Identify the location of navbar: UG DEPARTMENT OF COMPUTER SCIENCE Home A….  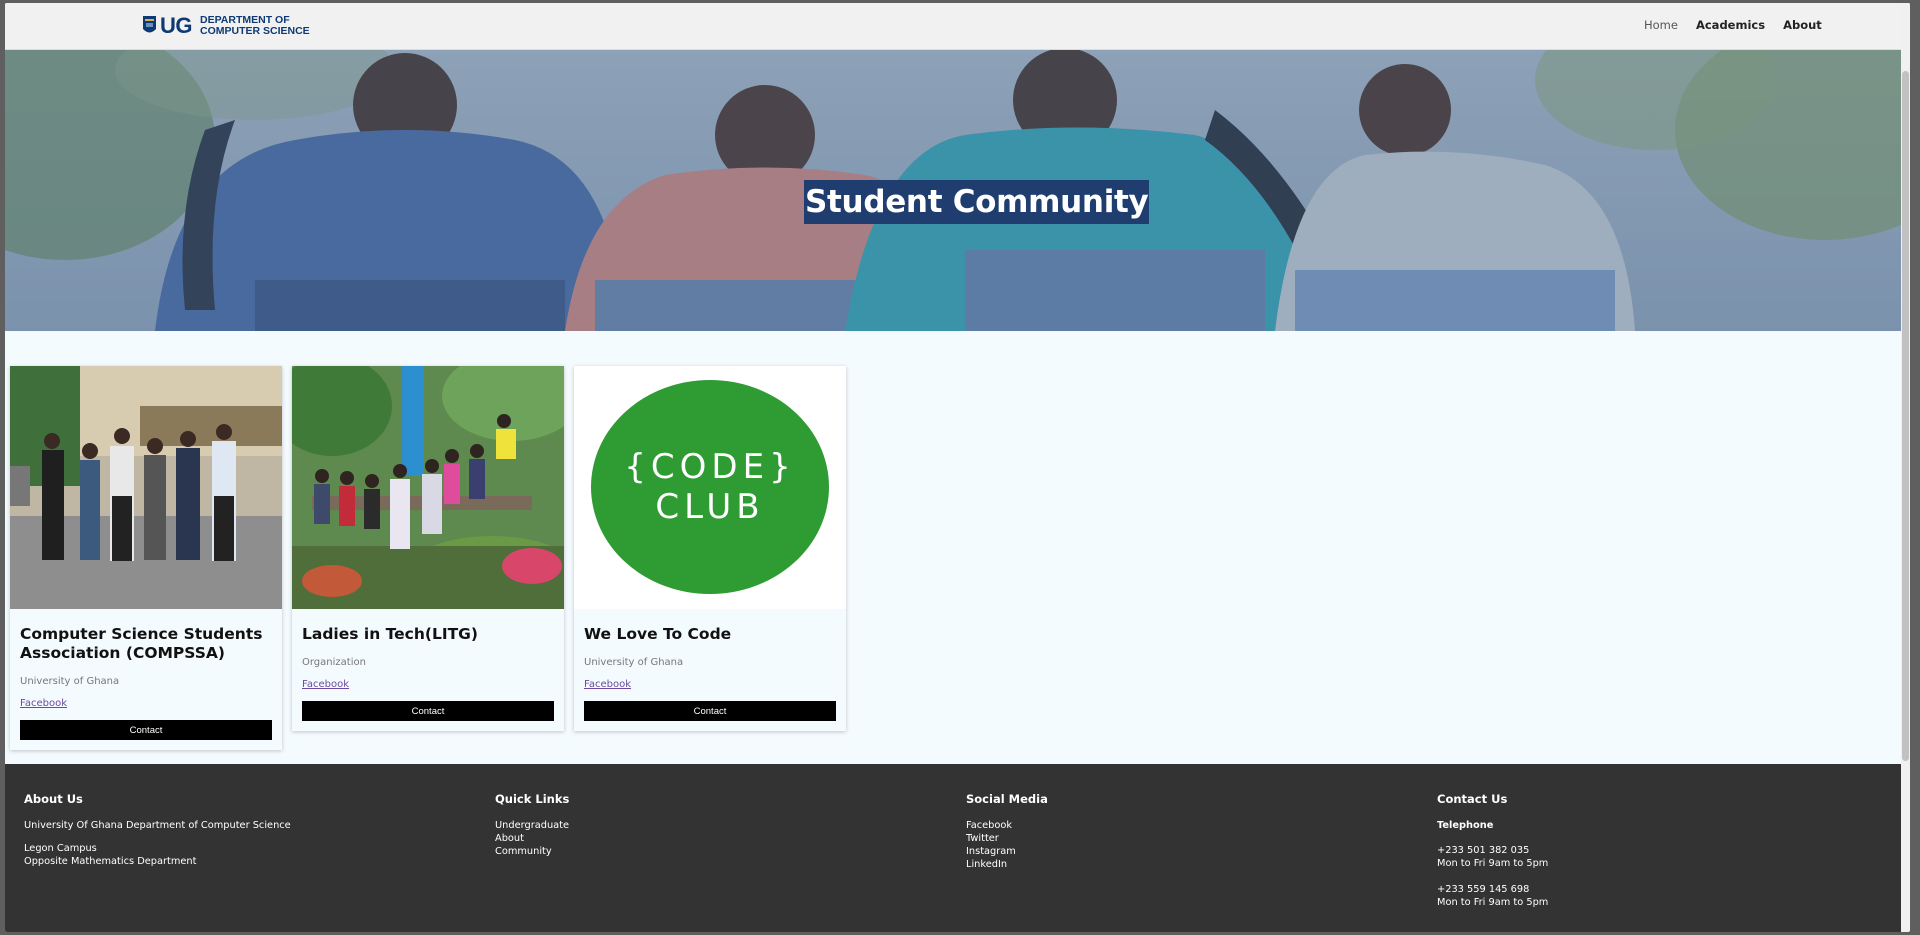
(957, 26).